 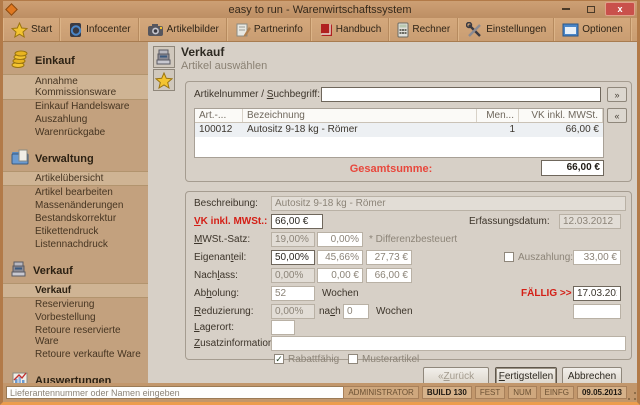 I want to click on toolbar-einstellungen-label: Einstellungen, so click(x=516, y=29).